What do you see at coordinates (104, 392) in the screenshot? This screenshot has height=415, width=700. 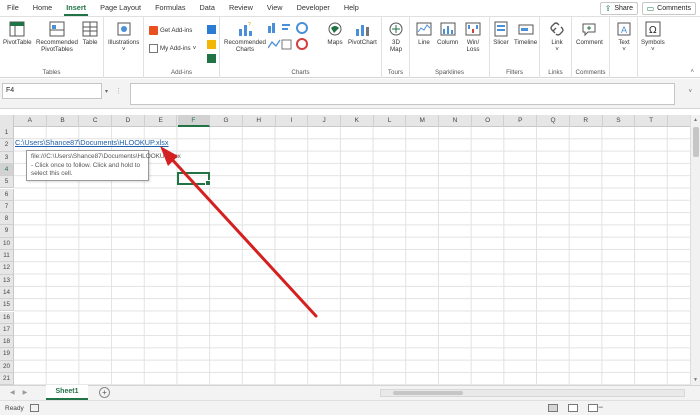 I see `add-sheet-icon: +` at bounding box center [104, 392].